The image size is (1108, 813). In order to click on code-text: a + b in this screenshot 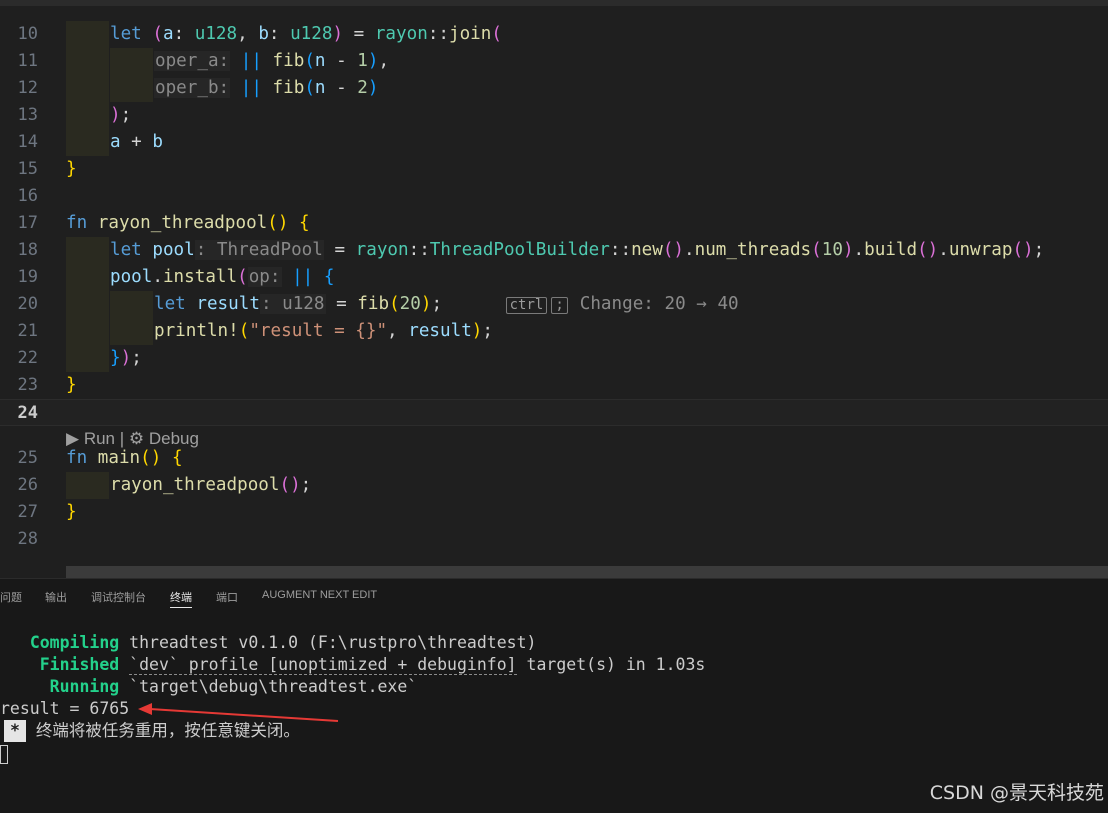, I will do `click(136, 142)`.